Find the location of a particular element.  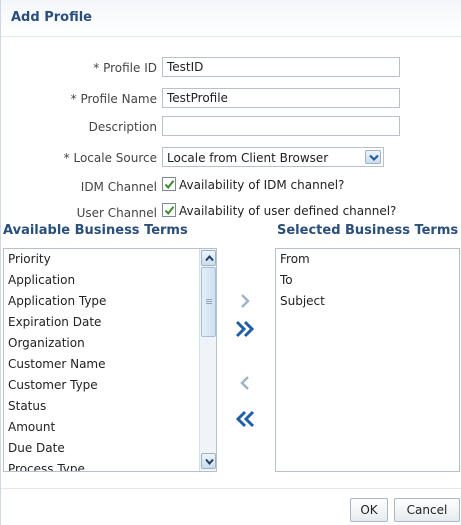

remove-button is located at coordinates (245, 383).